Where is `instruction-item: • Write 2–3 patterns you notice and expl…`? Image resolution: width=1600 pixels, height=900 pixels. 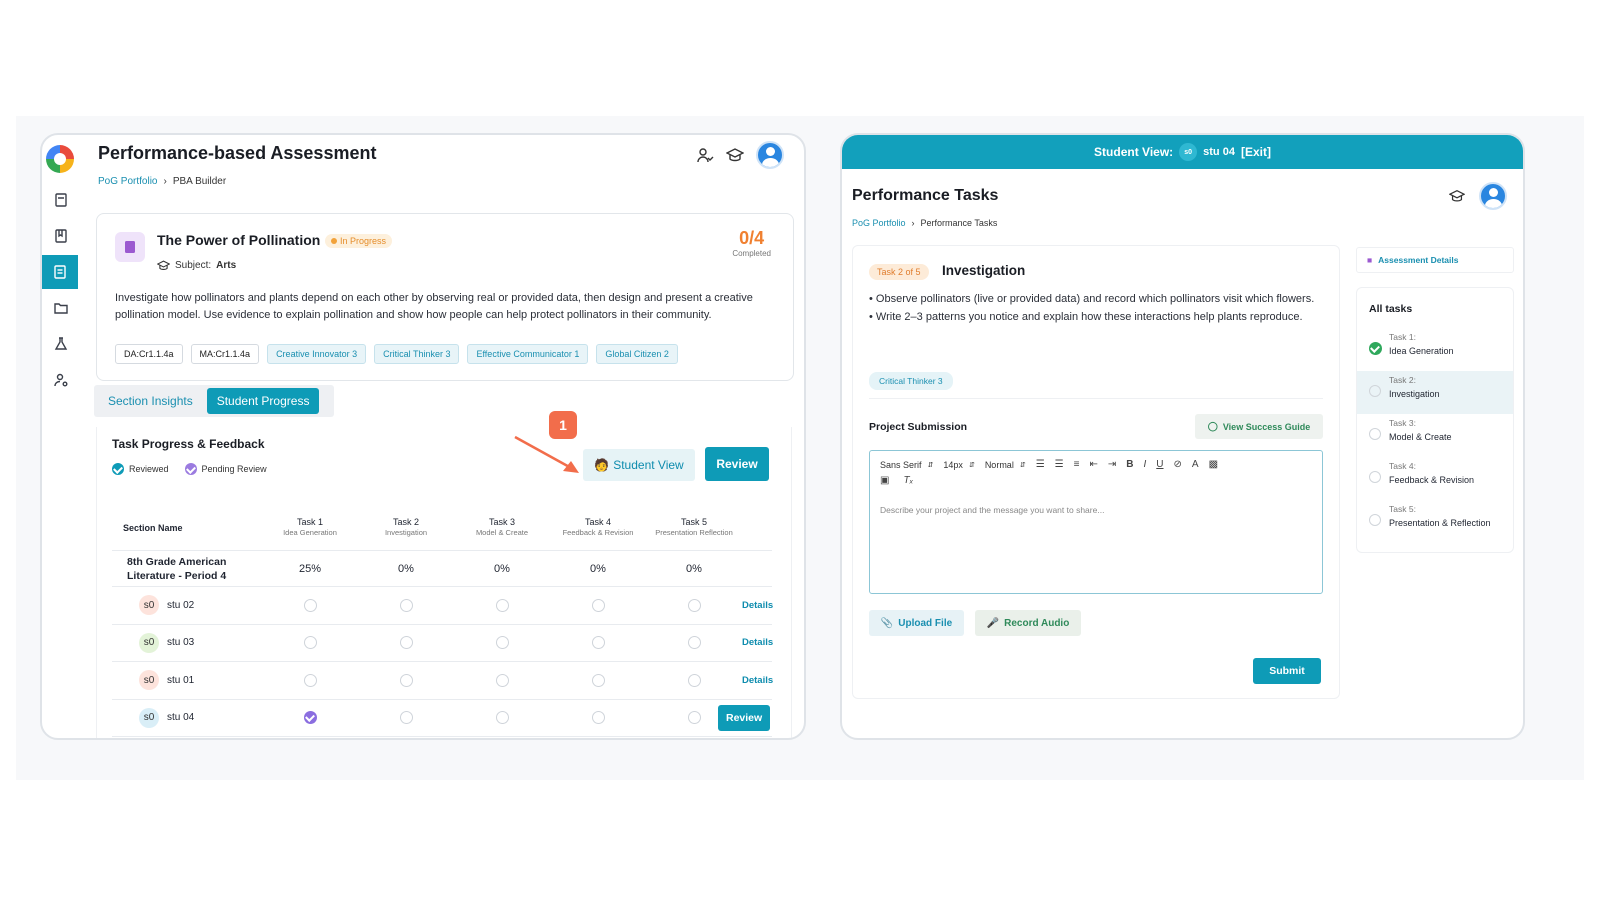 instruction-item: • Write 2–3 patterns you notice and expl… is located at coordinates (1086, 317).